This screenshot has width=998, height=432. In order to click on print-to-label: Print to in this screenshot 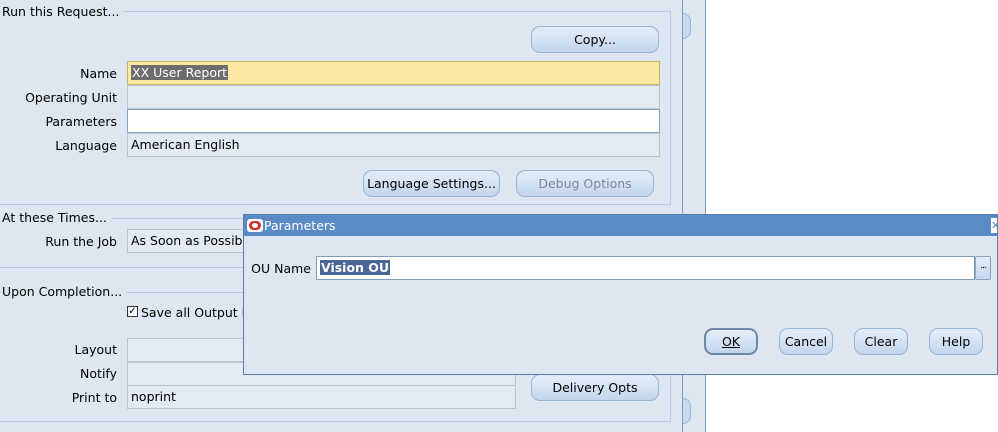, I will do `click(94, 397)`.